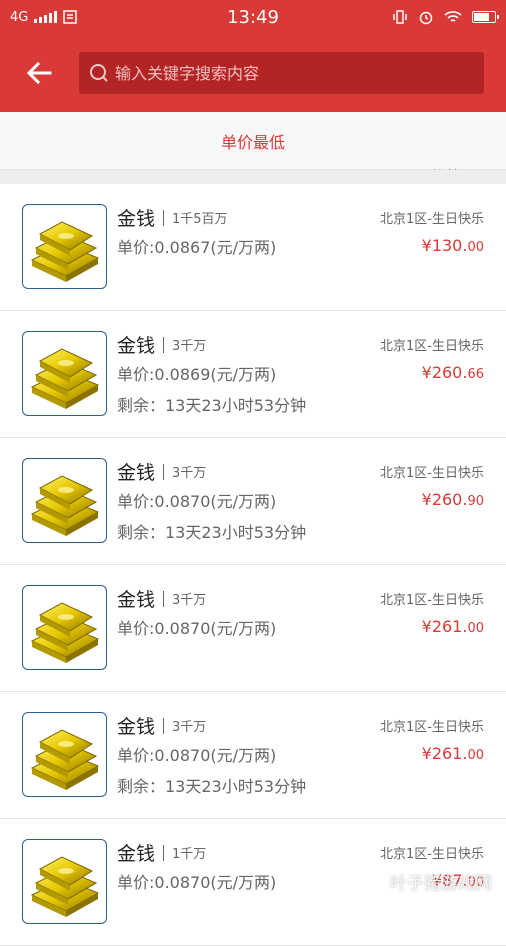 Image resolution: width=506 pixels, height=946 pixels. Describe the element at coordinates (445, 245) in the screenshot. I see `price-main: ¥130.` at that location.